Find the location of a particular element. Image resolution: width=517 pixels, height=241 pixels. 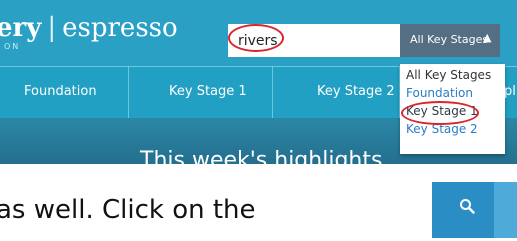

banner-title: This week's highlights is located at coordinates (261, 156).